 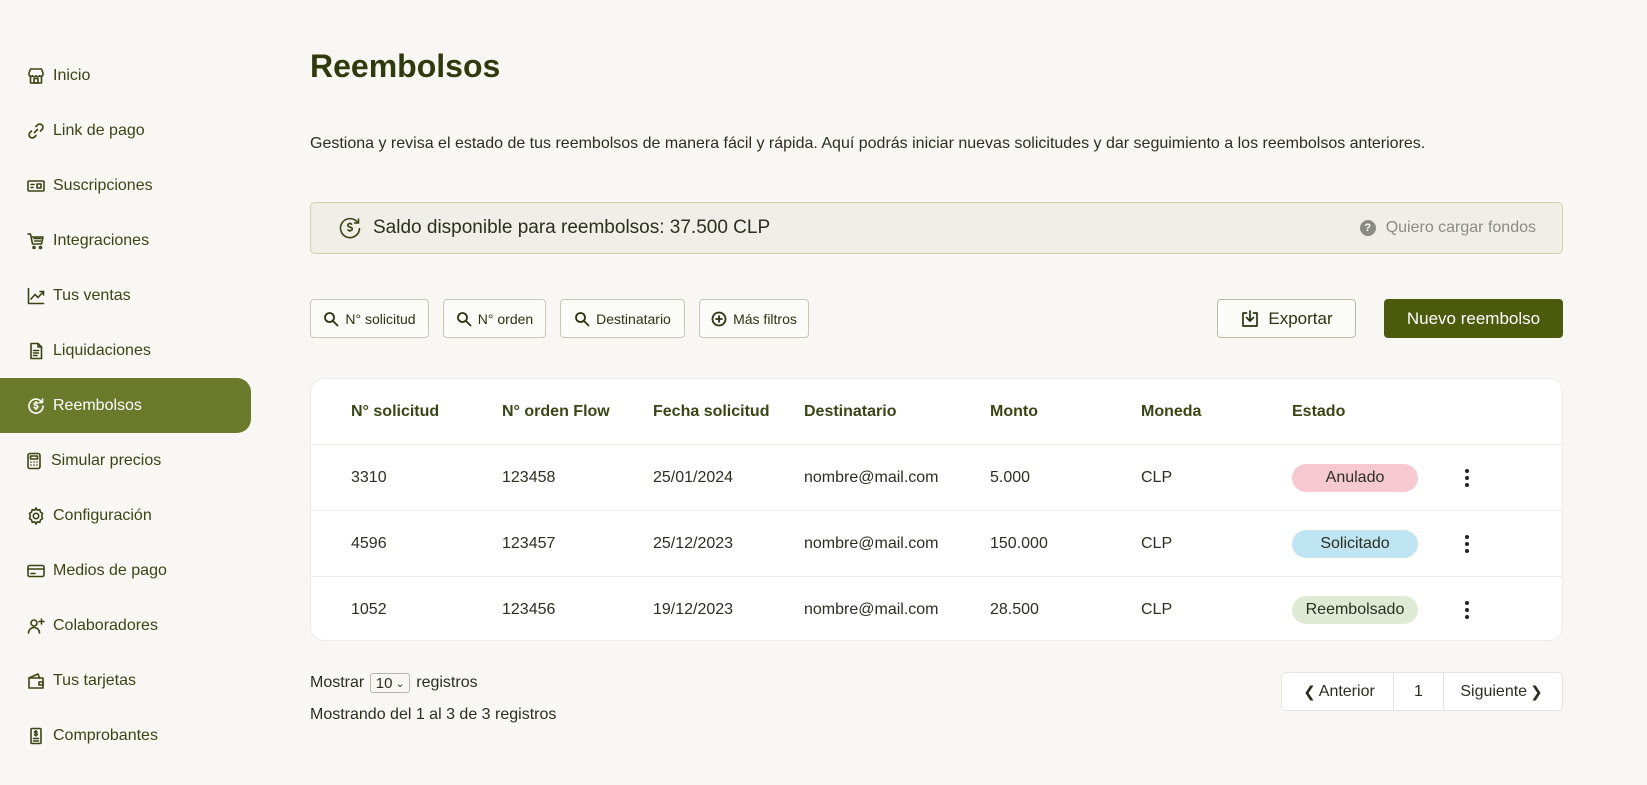 What do you see at coordinates (505, 318) in the screenshot?
I see `filter-orden-label: N° orden` at bounding box center [505, 318].